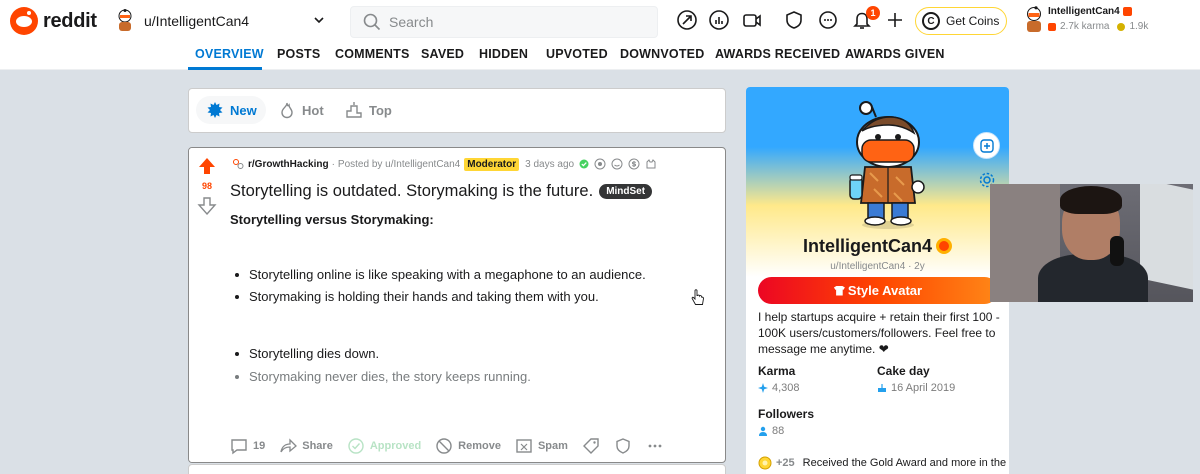 Image resolution: width=1200 pixels, height=474 pixels. I want to click on vote-column: 98, so click(207, 305).